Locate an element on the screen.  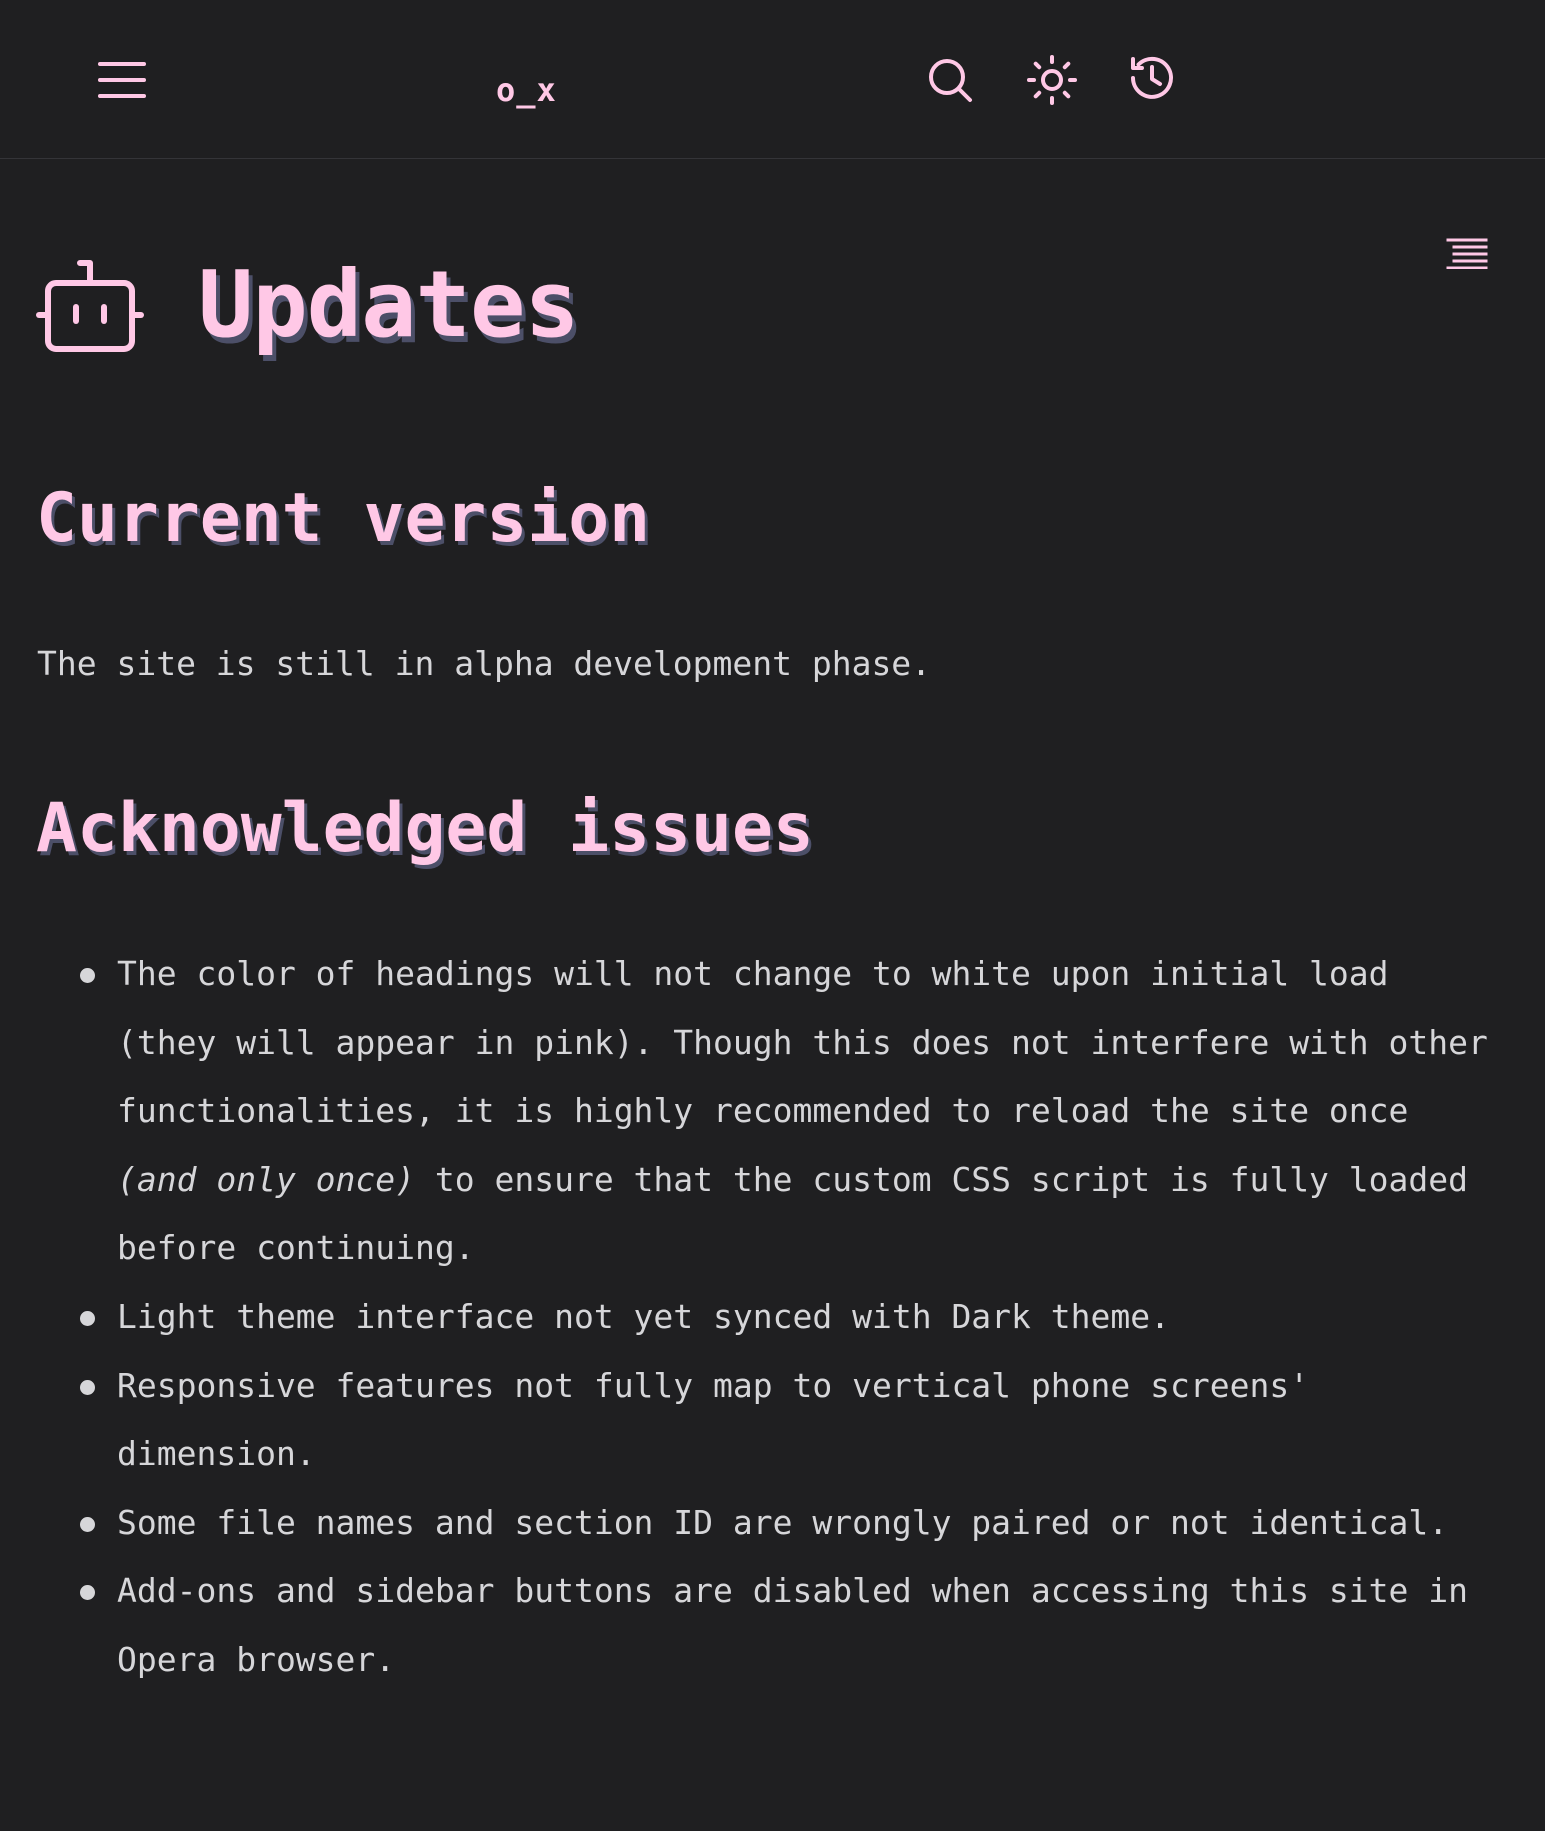
sun-icon is located at coordinates (1052, 80).